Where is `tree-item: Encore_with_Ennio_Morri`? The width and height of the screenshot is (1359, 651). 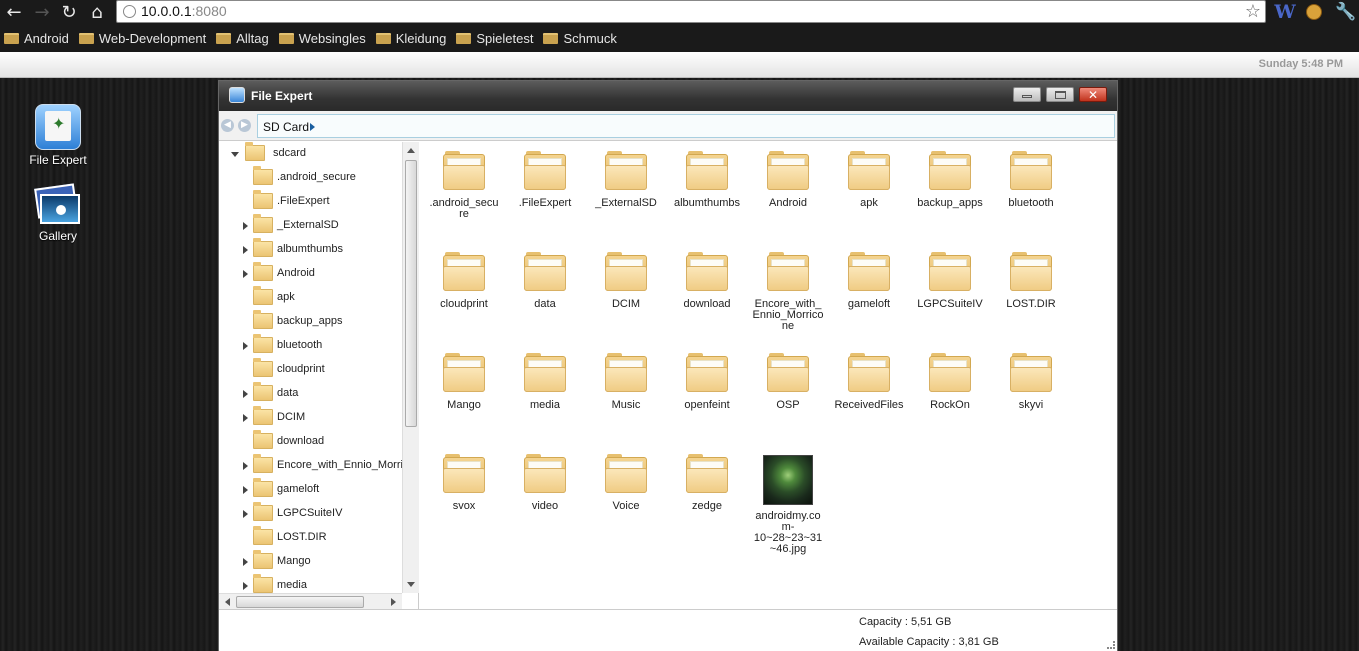
tree-item: Encore_with_Ennio_Morri is located at coordinates (311, 466).